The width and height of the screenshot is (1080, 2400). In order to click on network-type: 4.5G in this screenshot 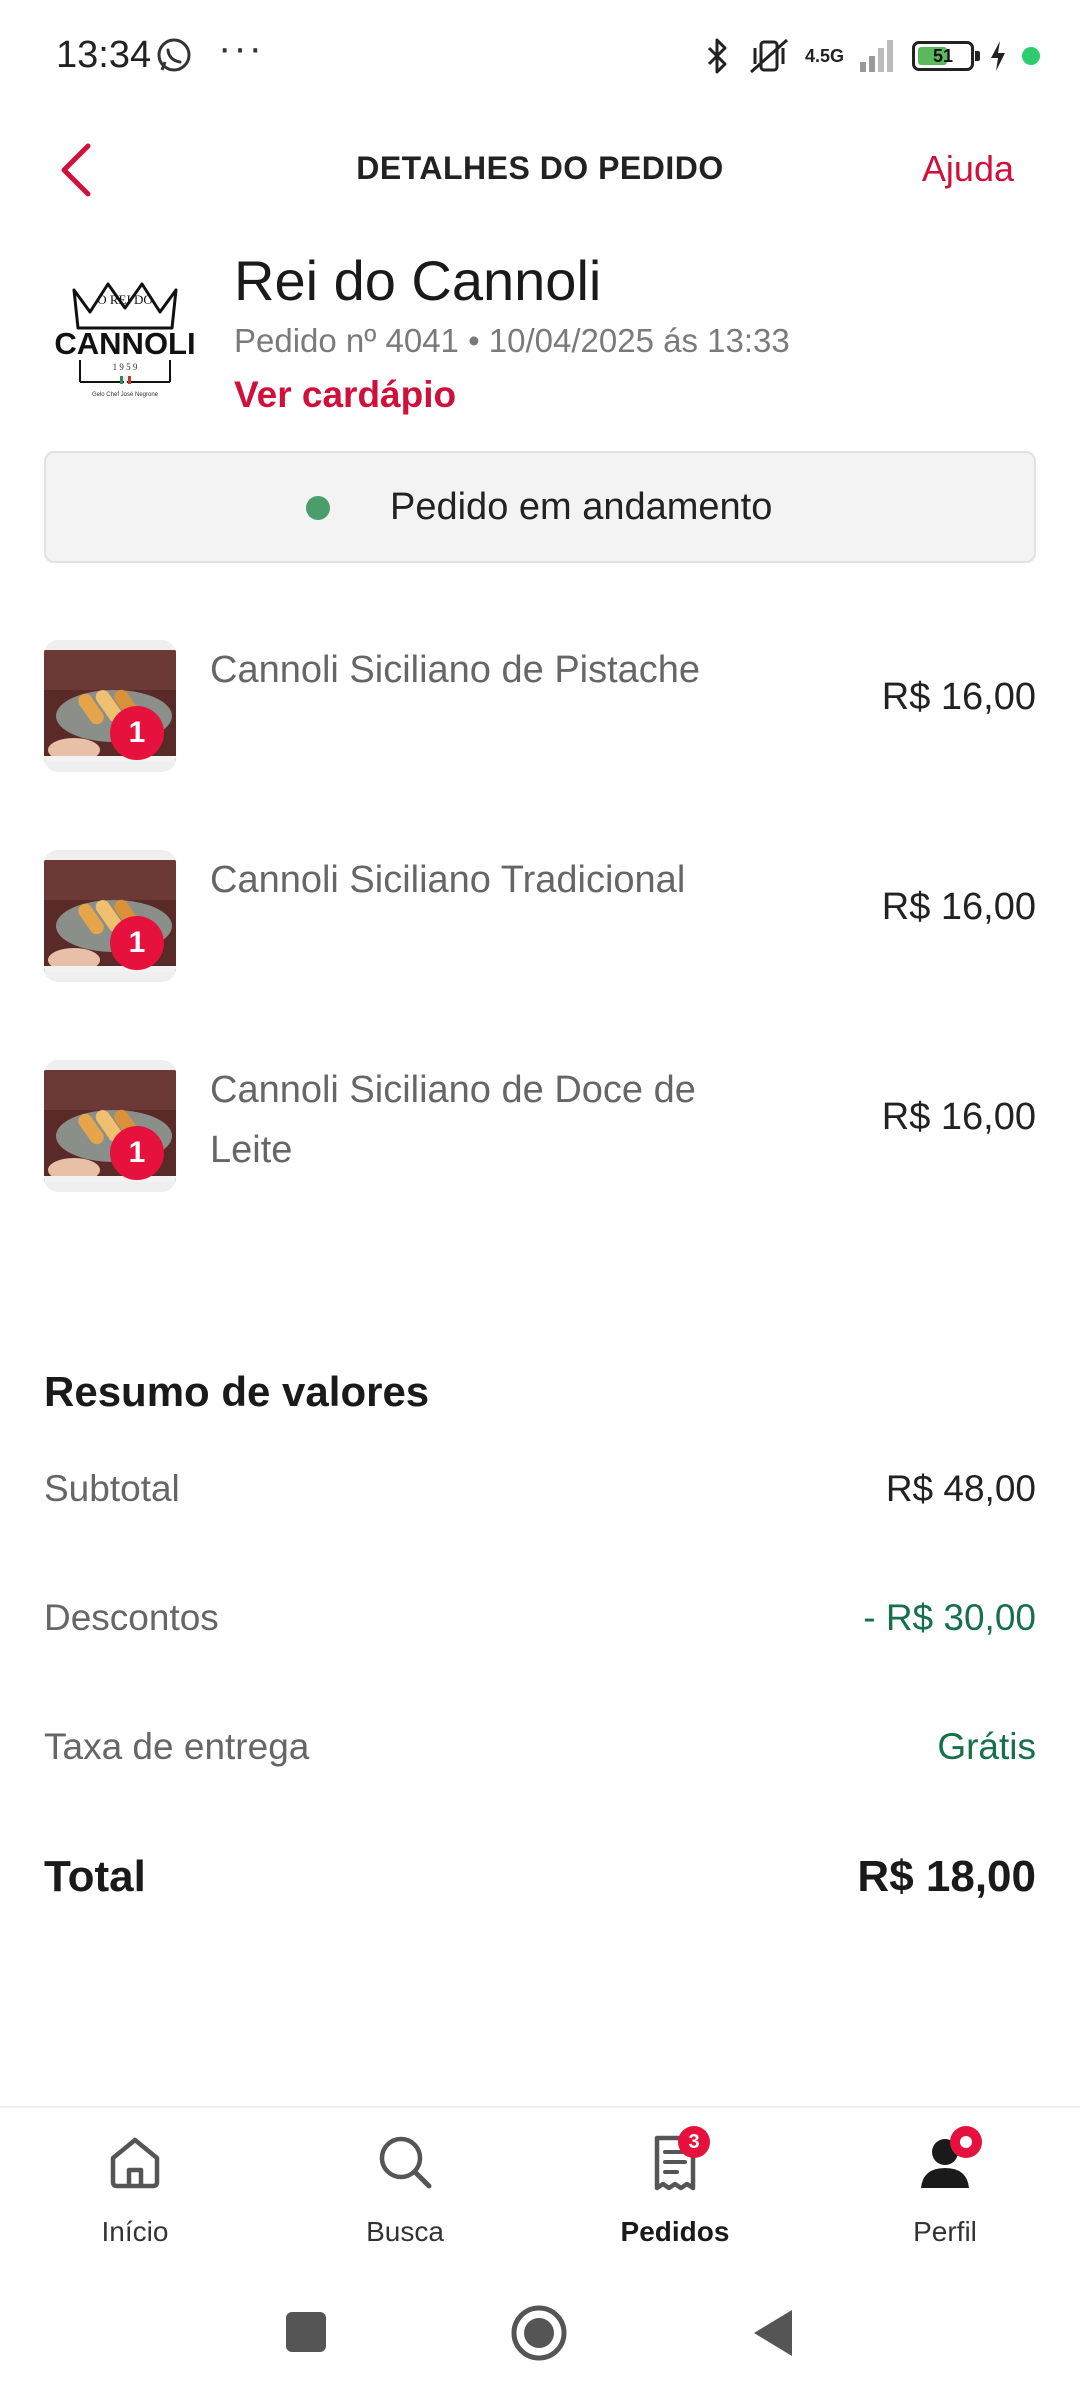, I will do `click(824, 55)`.